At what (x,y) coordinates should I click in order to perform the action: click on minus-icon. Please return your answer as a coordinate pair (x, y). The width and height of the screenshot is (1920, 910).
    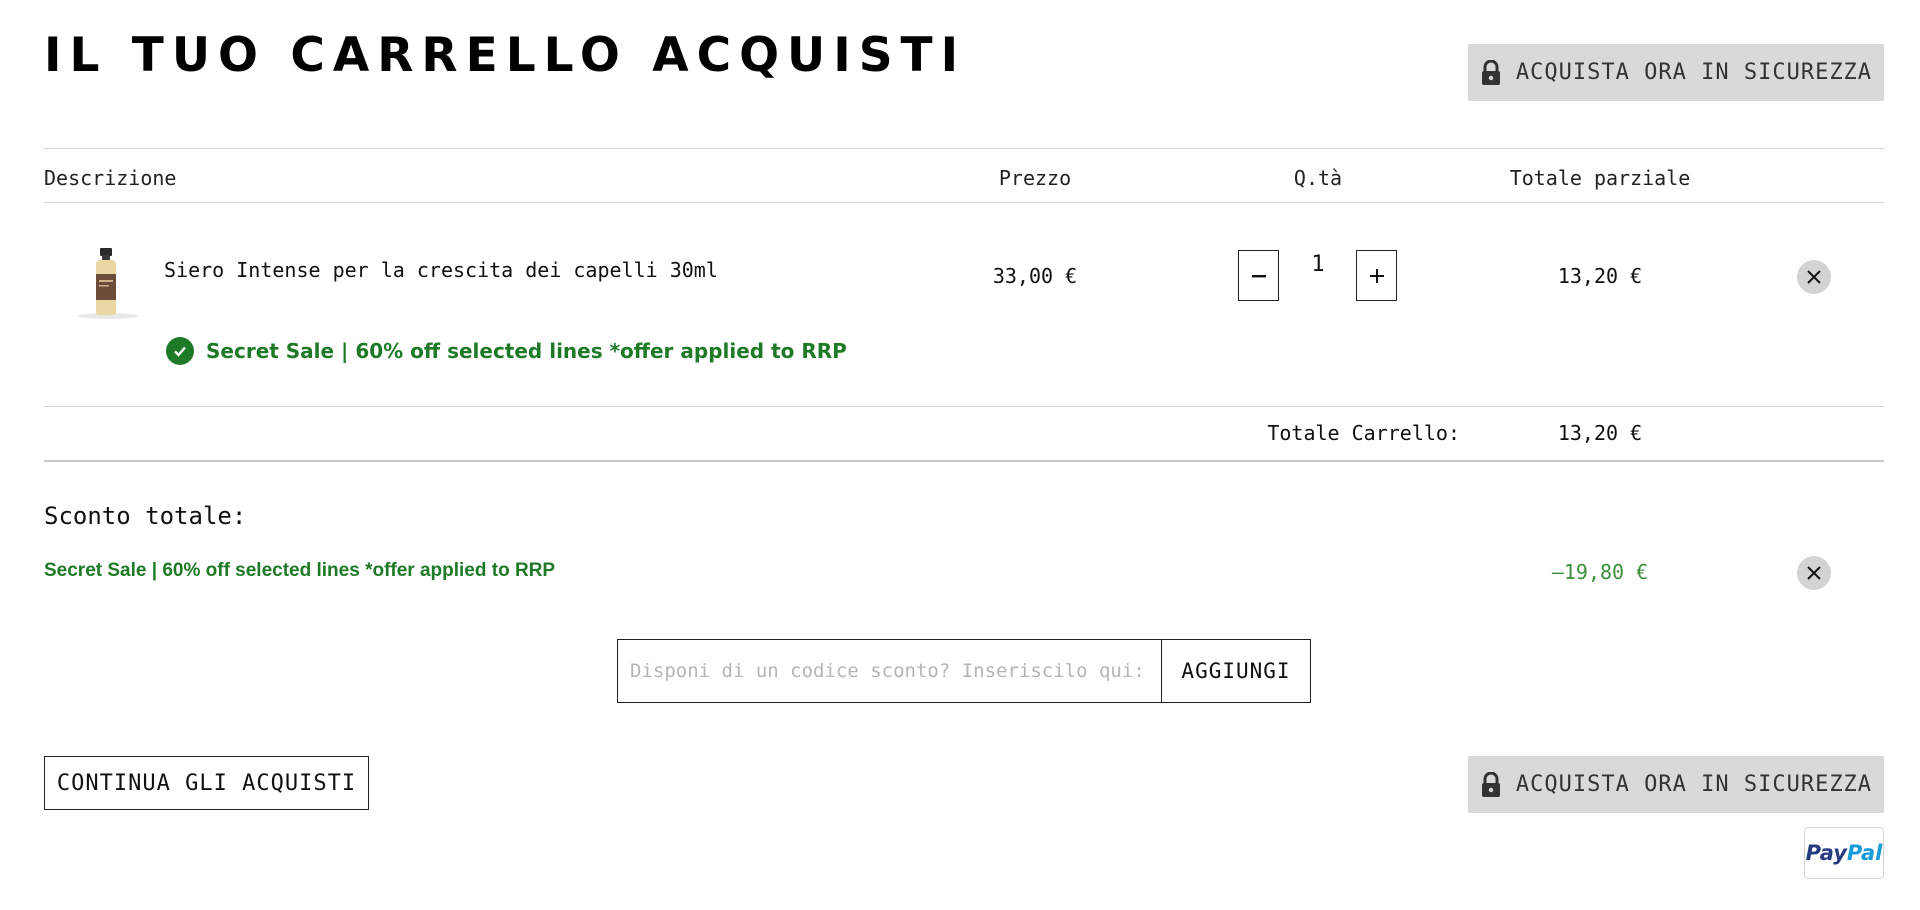
    Looking at the image, I should click on (1258, 275).